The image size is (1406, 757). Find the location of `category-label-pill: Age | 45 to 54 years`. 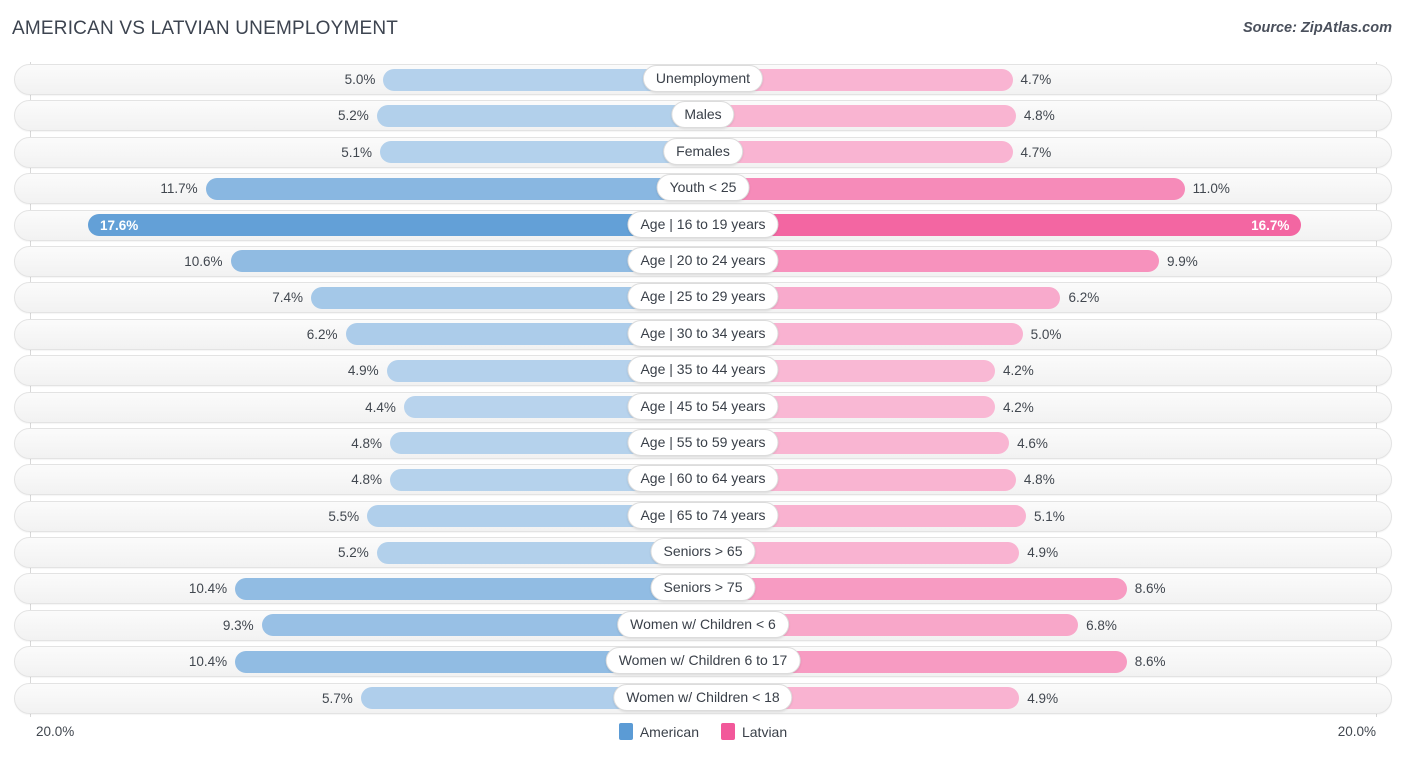

category-label-pill: Age | 45 to 54 years is located at coordinates (703, 406).